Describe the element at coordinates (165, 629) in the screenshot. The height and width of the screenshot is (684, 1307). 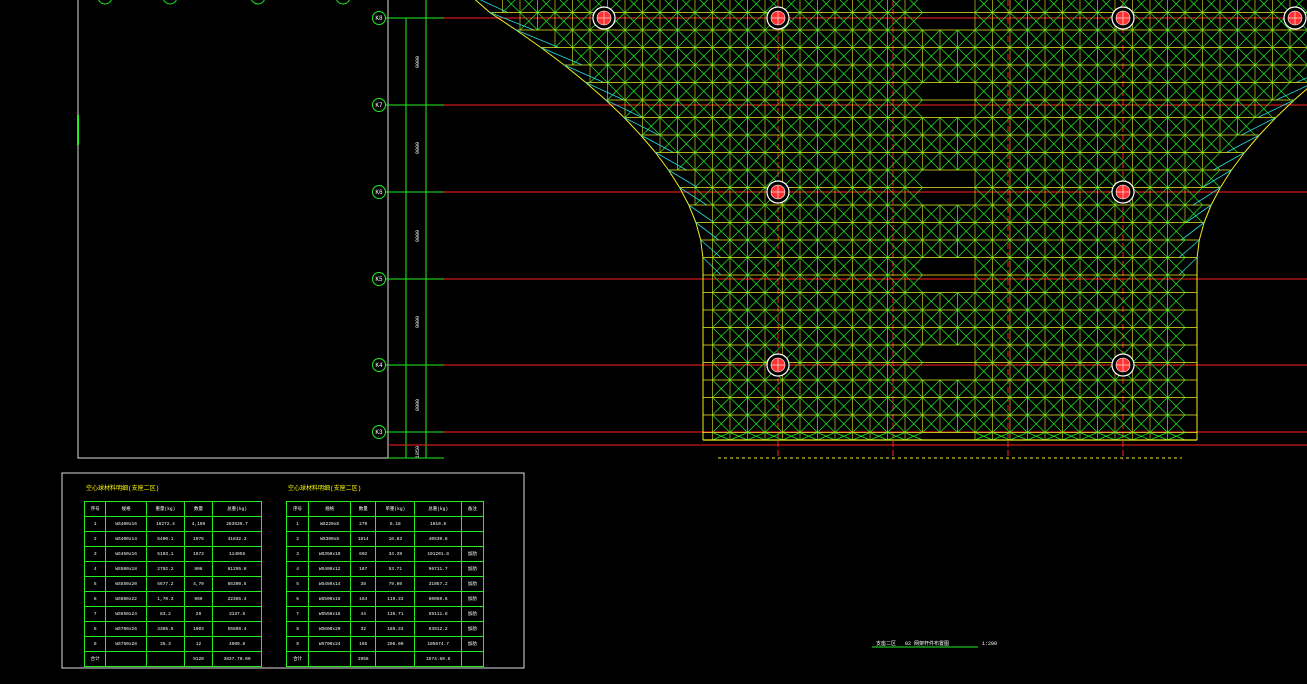
I see `table-cell: 4385.5` at that location.